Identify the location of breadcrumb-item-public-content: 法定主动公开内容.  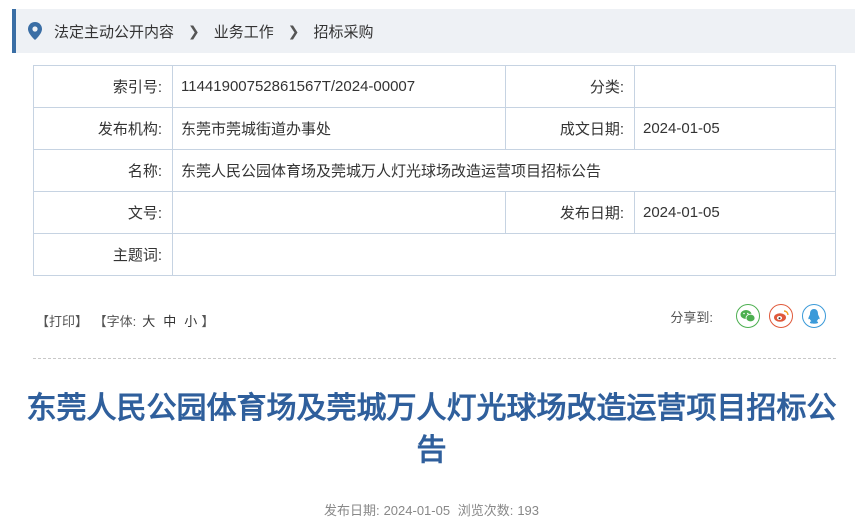
(114, 31).